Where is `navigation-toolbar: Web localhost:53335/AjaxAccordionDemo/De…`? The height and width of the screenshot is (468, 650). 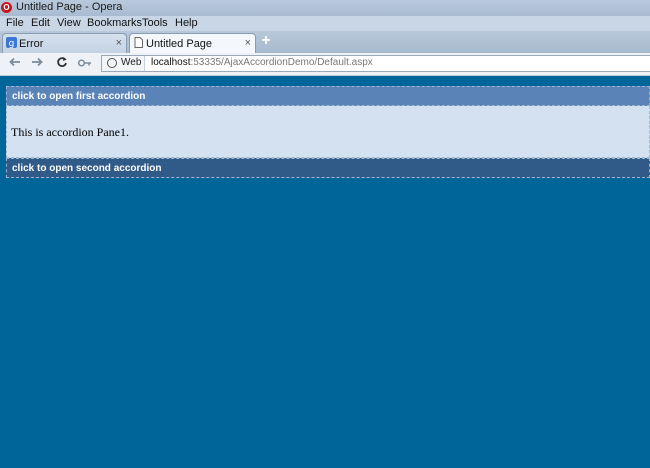 navigation-toolbar: Web localhost:53335/AjaxAccordionDemo/De… is located at coordinates (325, 64).